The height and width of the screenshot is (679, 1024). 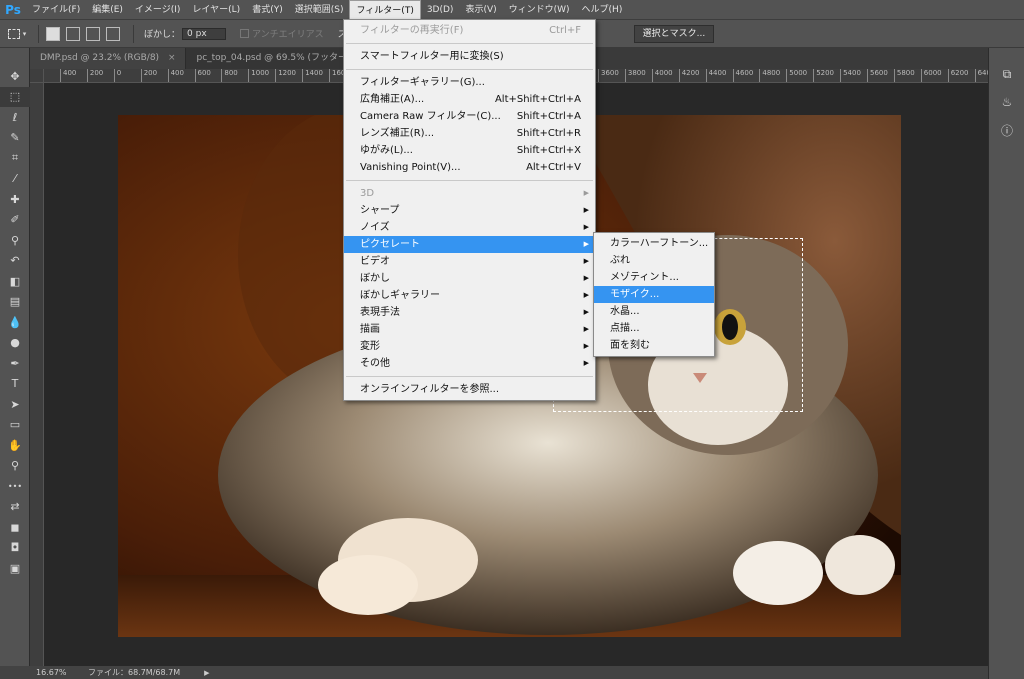 I want to click on menu-item: レンズ補正(R)... Shift+Ctrl+R, so click(x=469, y=133).